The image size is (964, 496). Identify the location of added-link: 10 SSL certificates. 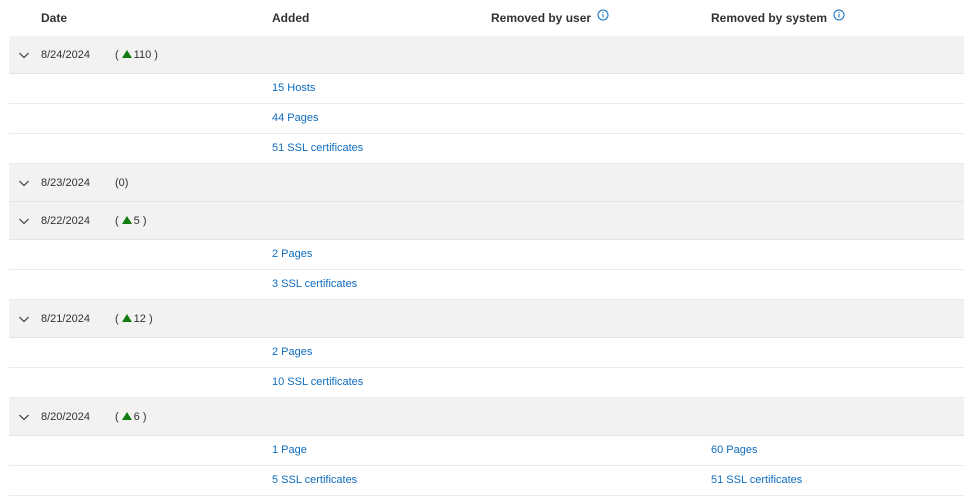
(317, 382).